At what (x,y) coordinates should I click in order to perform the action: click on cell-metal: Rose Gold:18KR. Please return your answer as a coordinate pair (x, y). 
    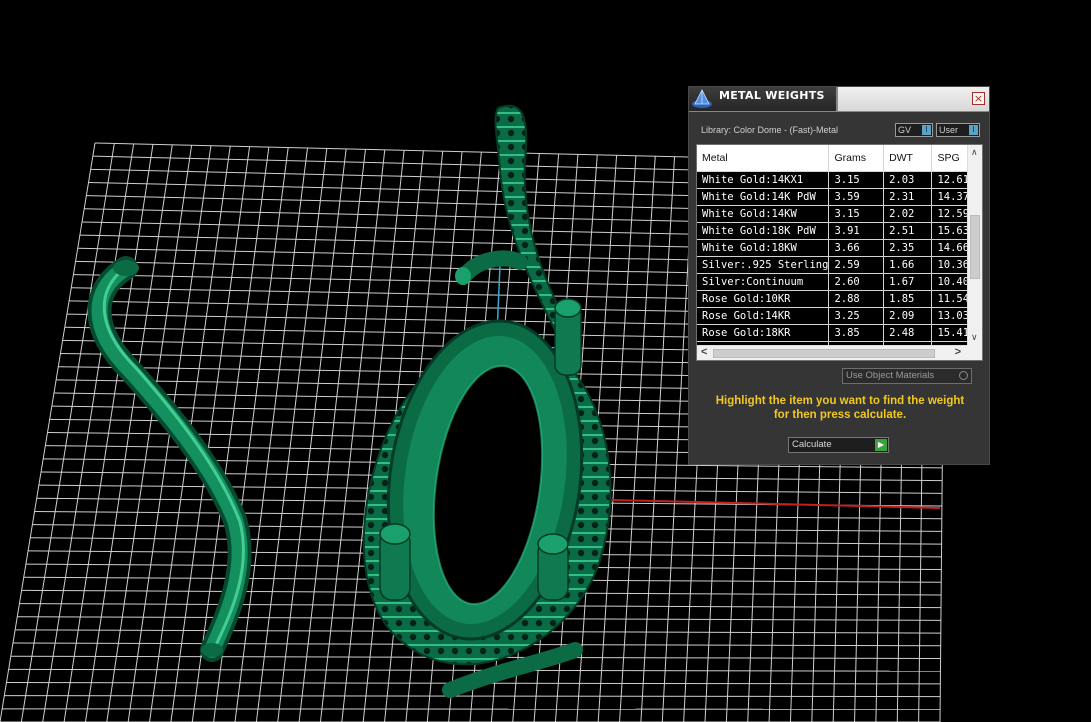
    Looking at the image, I should click on (763, 333).